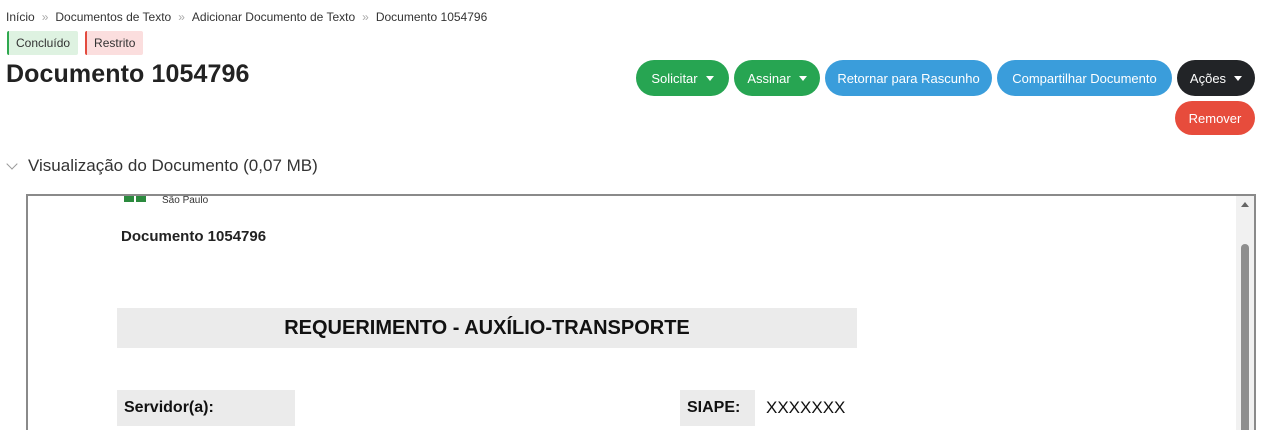  I want to click on document-form-title: REQUERIMENTO - AUXÍLIO-TRANSPORTE, so click(487, 328).